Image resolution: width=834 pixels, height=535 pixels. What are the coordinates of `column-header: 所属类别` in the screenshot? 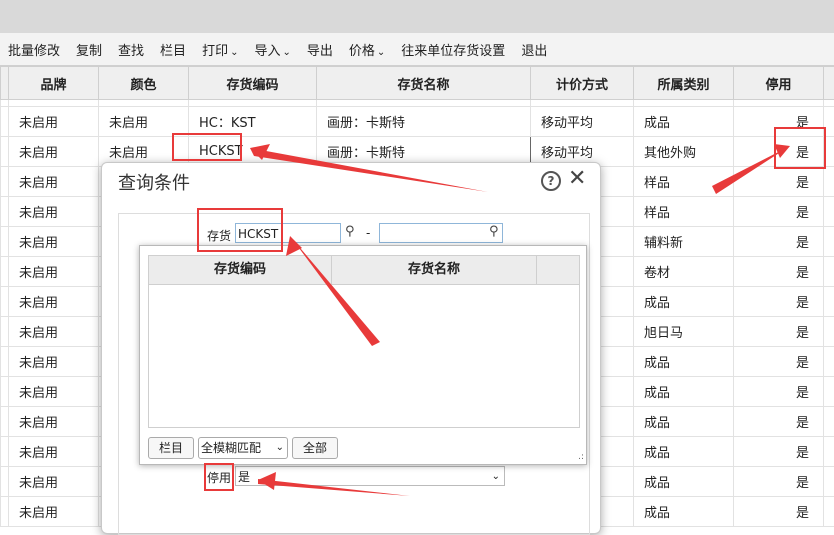 It's located at (684, 83).